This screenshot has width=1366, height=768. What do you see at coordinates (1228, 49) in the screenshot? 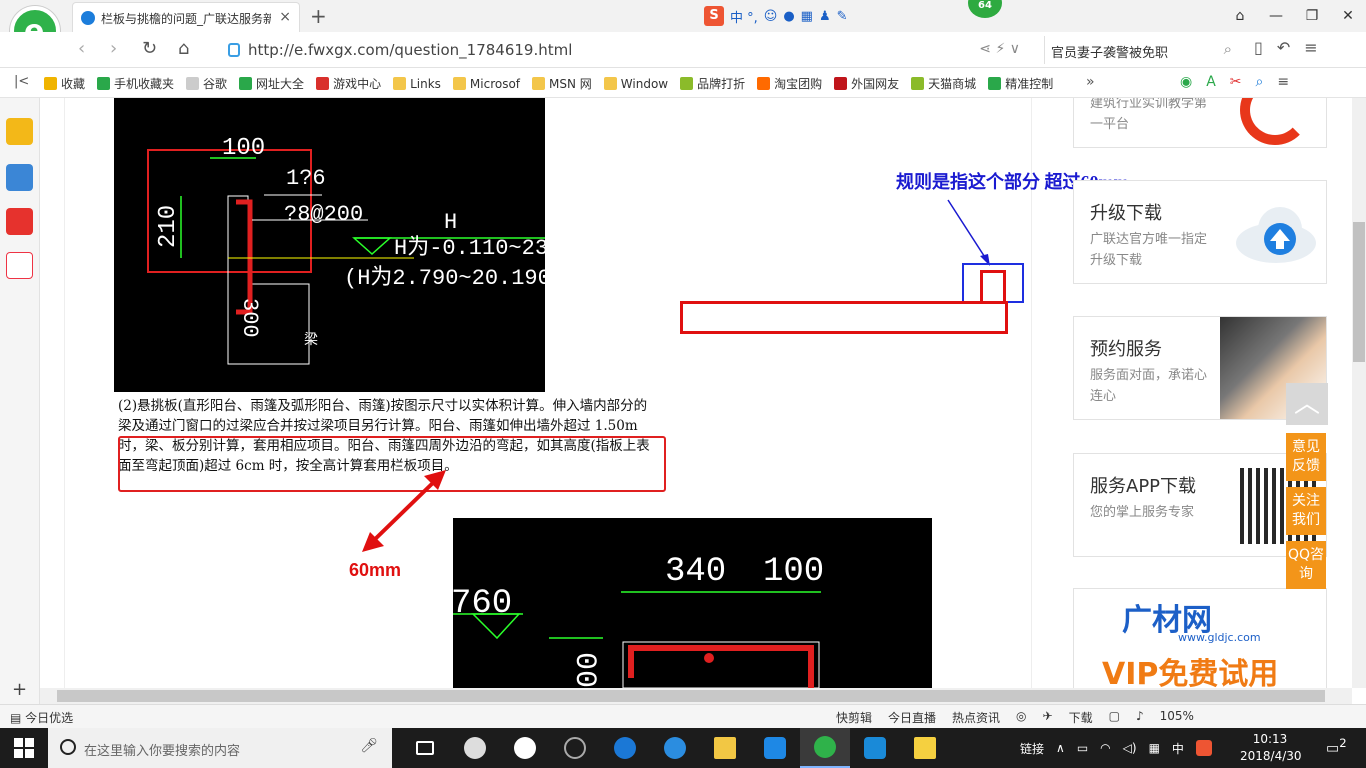
I see `search-icon: ⌕` at bounding box center [1228, 49].